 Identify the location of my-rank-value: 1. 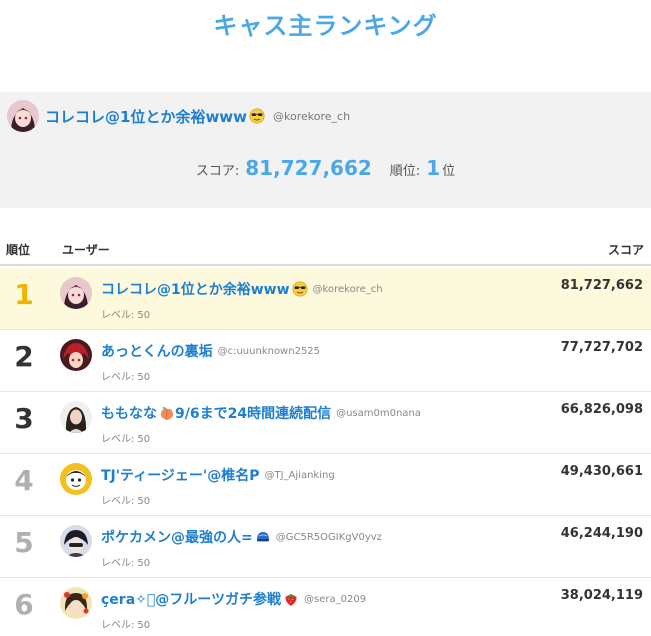
(433, 168).